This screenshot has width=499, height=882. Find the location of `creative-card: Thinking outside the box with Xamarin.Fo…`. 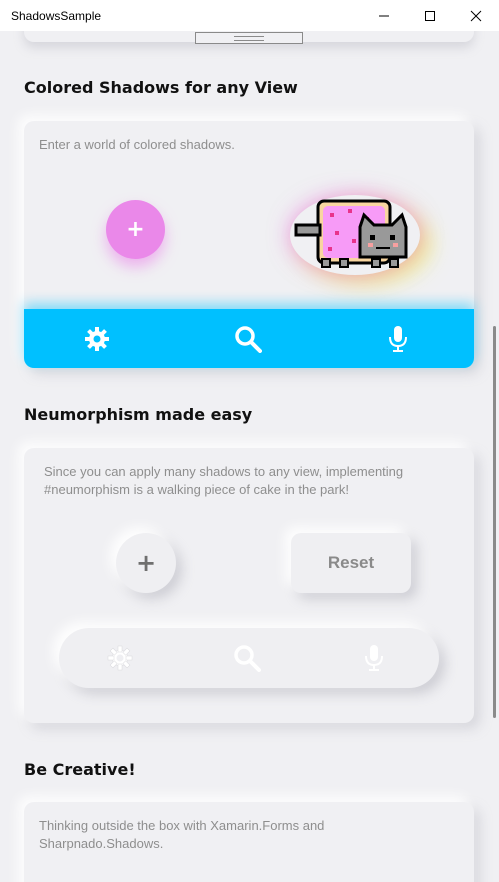

creative-card: Thinking outside the box with Xamarin.Fo… is located at coordinates (249, 842).